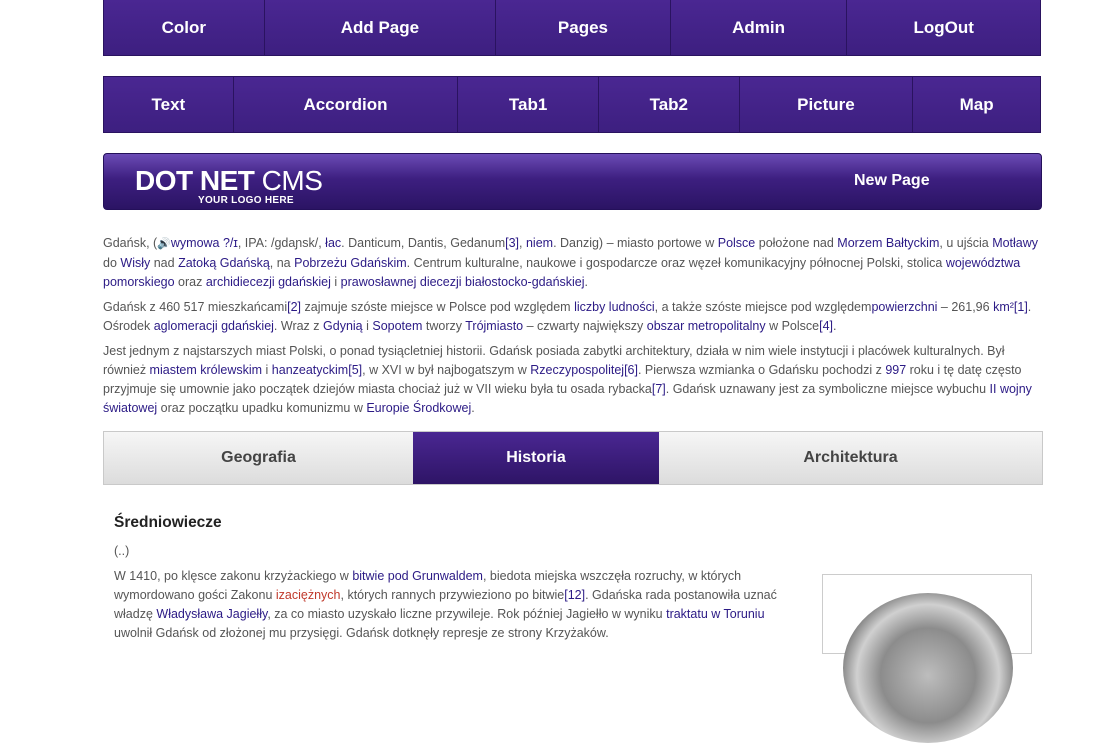 The width and height of the screenshot is (1108, 743). What do you see at coordinates (381, 27) in the screenshot?
I see `nav-add-page: Add Page` at bounding box center [381, 27].